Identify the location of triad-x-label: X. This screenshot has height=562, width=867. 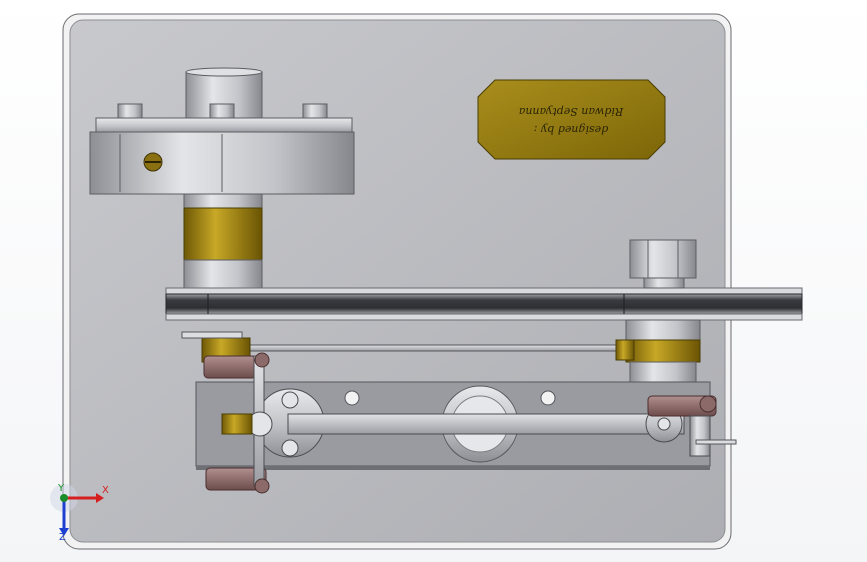
(105, 490).